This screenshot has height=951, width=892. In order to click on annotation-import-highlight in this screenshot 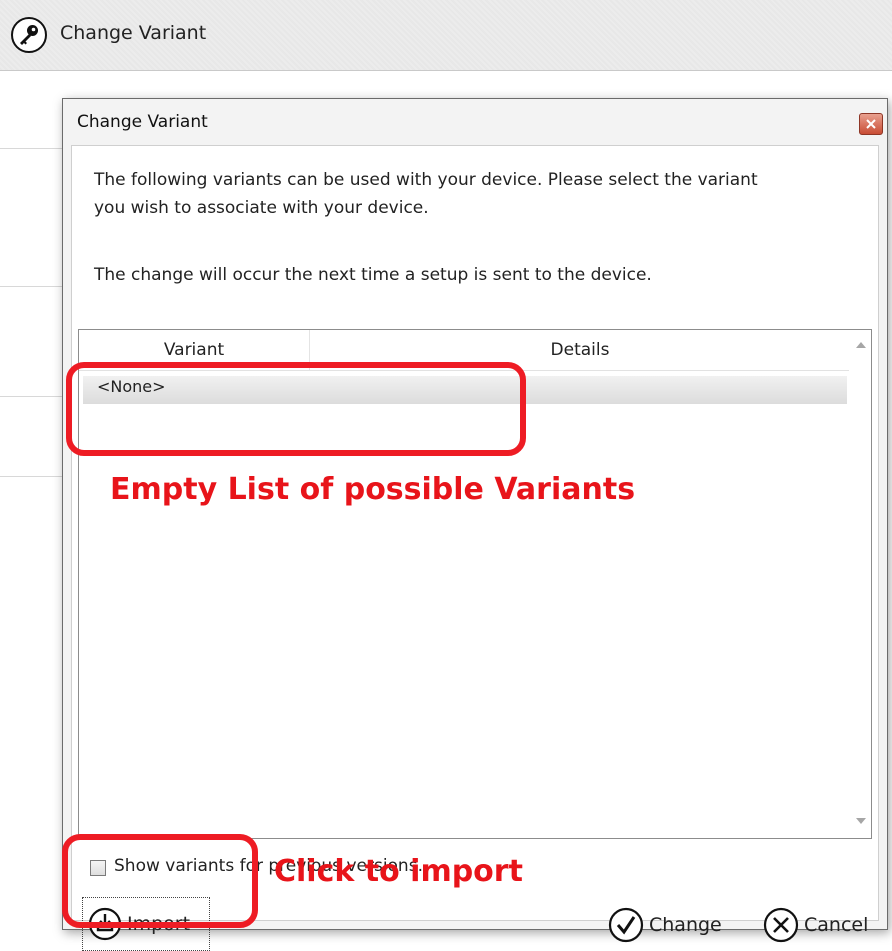, I will do `click(160, 881)`.